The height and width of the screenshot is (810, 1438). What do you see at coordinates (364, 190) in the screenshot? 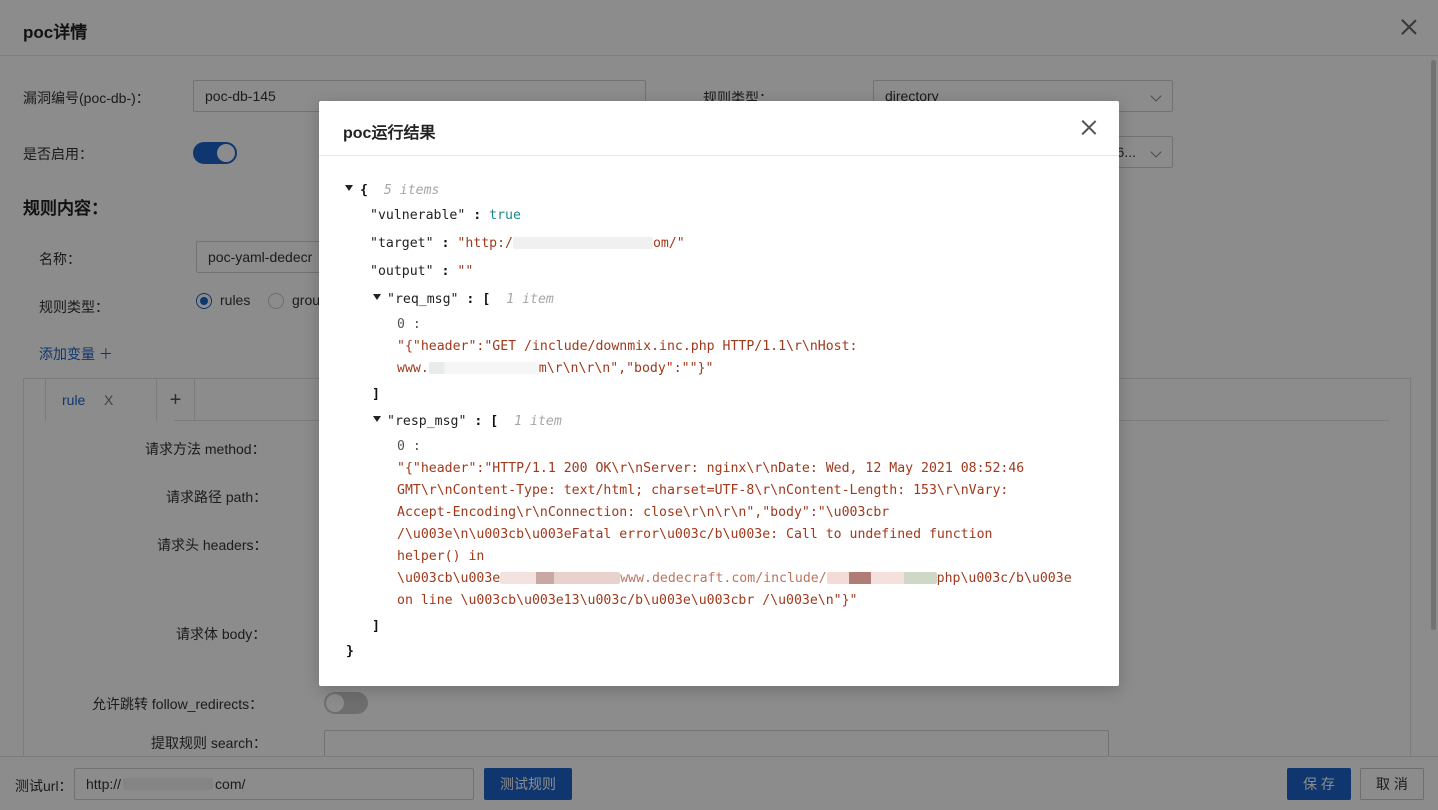
I see `json-root-open: {` at bounding box center [364, 190].